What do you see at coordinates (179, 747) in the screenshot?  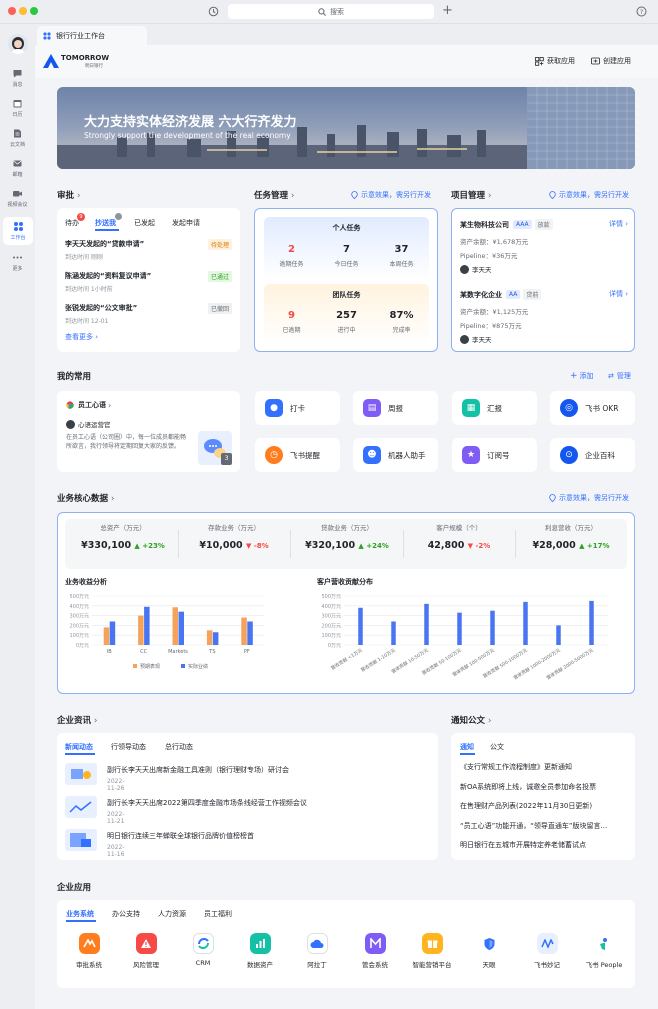 I see `tab-hq-news: 总行动态` at bounding box center [179, 747].